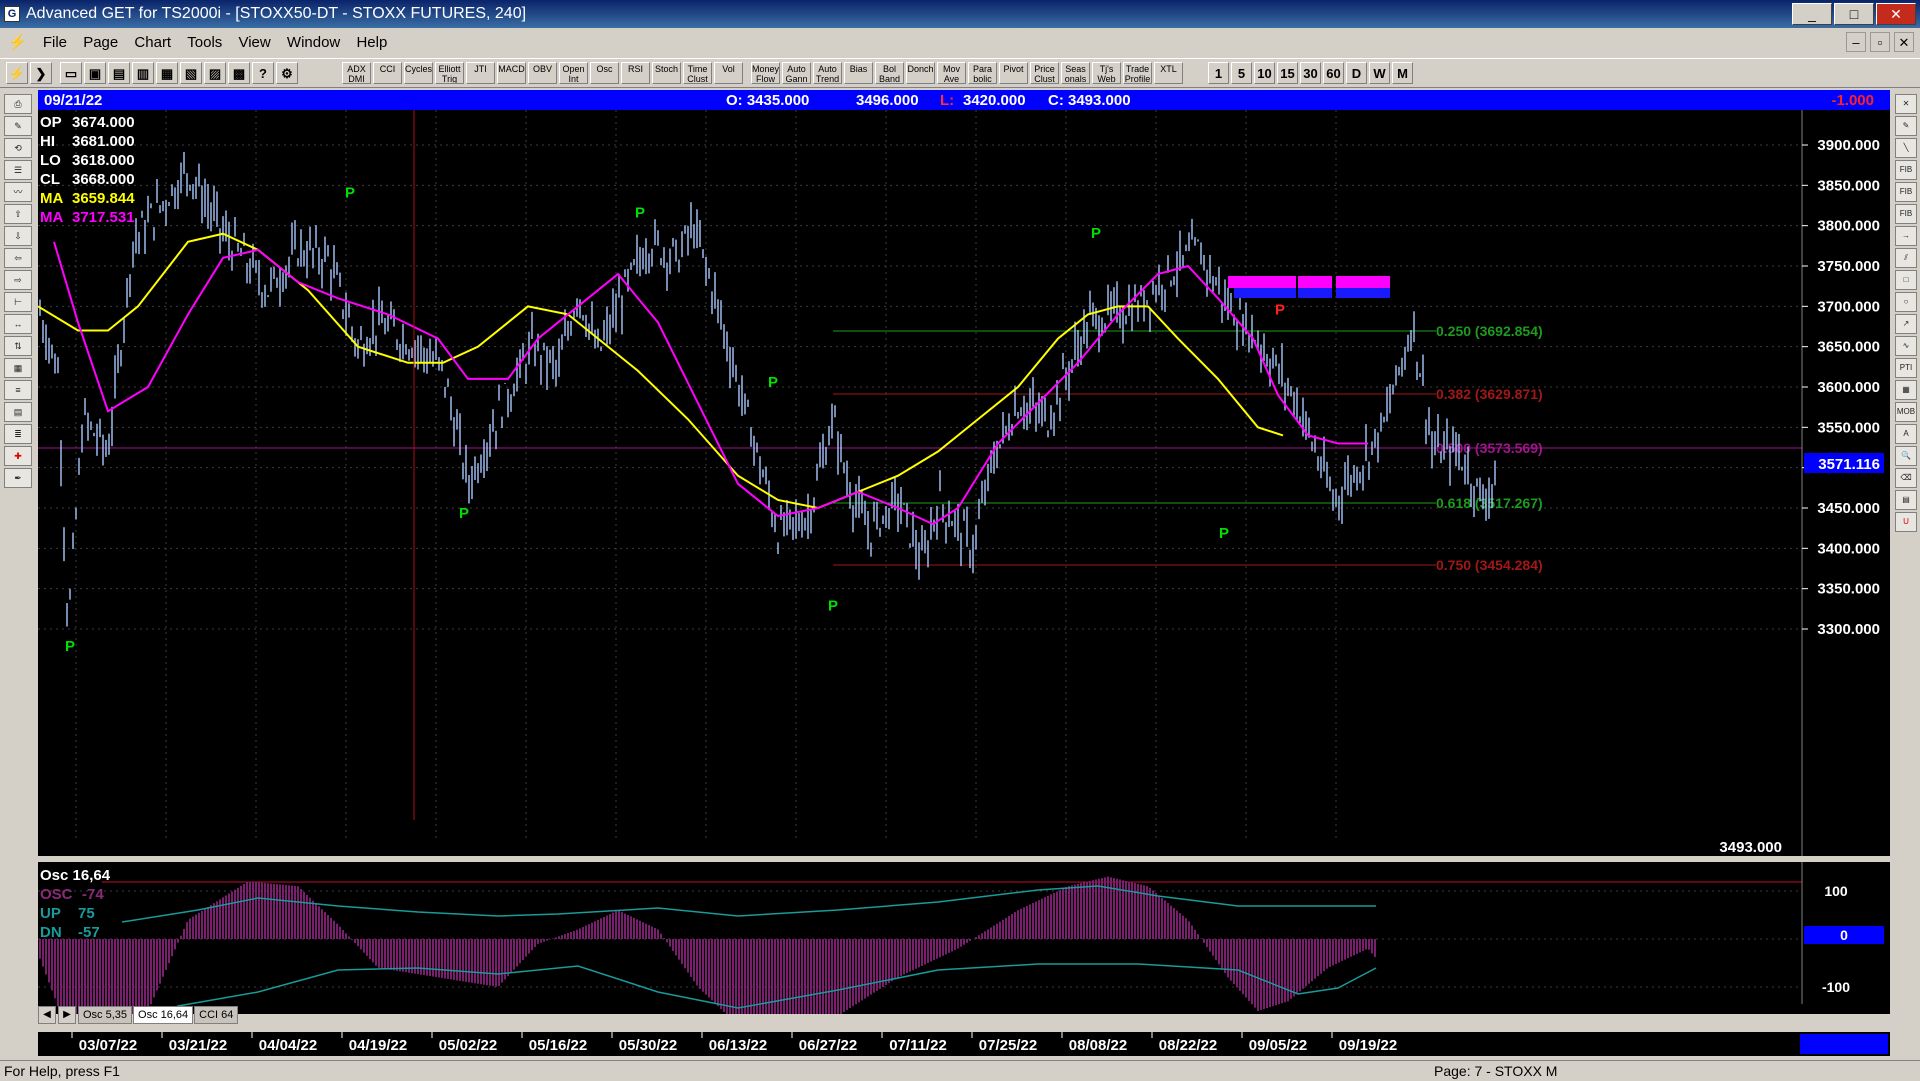 The height and width of the screenshot is (1081, 1920). Describe the element at coordinates (167, 73) in the screenshot. I see `toolbar-icon-6: ▦` at that location.